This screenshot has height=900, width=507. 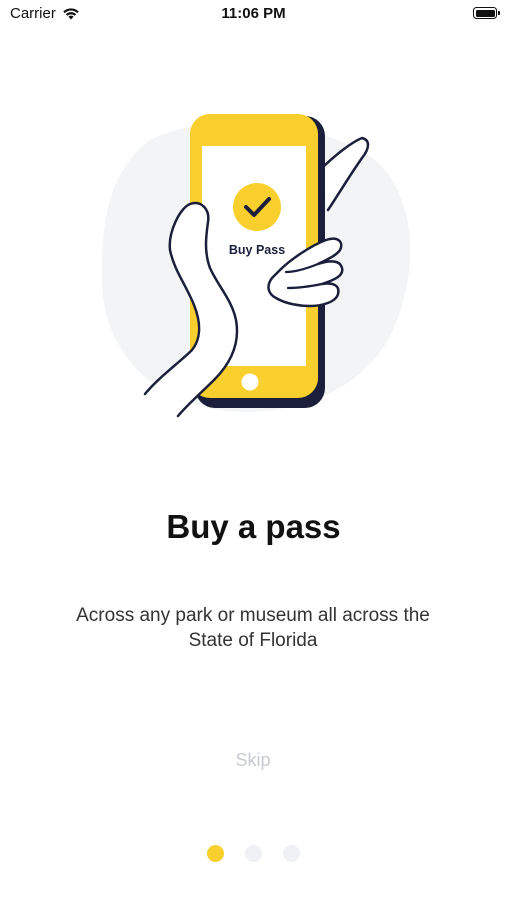 I want to click on status-bar: Carrier 11:06 PM, so click(x=253, y=15).